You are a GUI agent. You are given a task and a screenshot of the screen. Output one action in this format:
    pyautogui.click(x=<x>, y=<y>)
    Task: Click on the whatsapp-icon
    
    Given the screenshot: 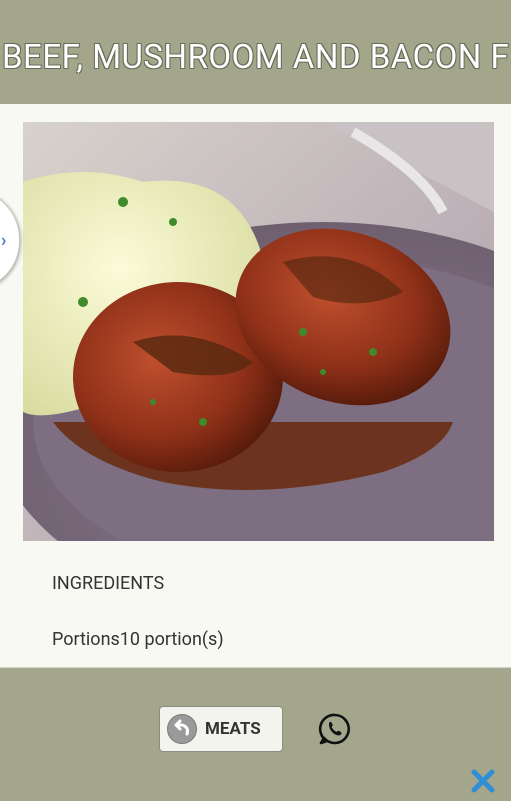 What is the action you would take?
    pyautogui.click(x=335, y=729)
    